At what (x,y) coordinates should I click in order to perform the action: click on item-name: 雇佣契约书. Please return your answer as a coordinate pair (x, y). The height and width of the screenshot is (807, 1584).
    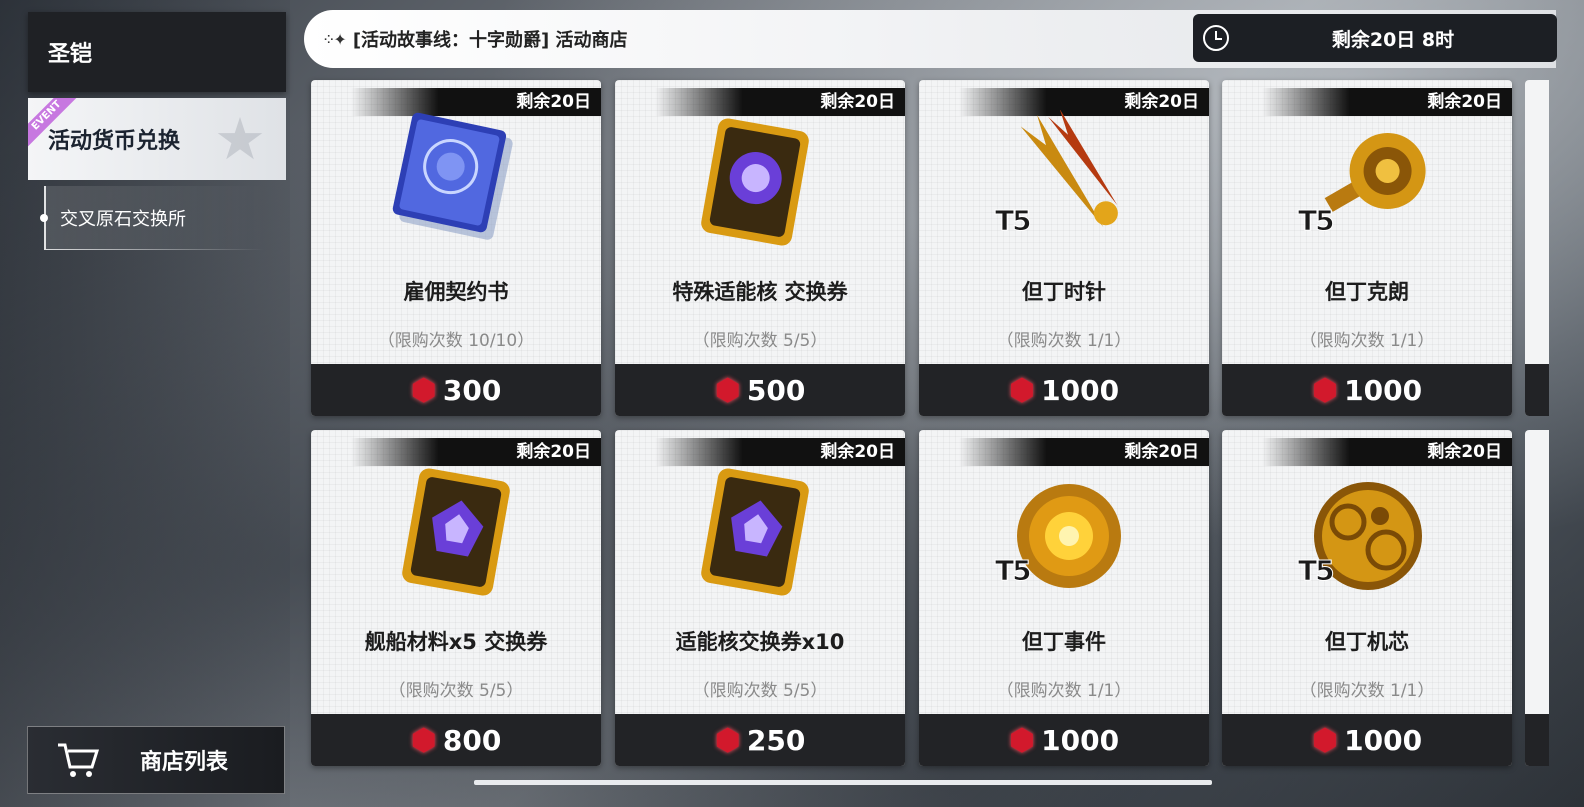
    Looking at the image, I should click on (456, 292).